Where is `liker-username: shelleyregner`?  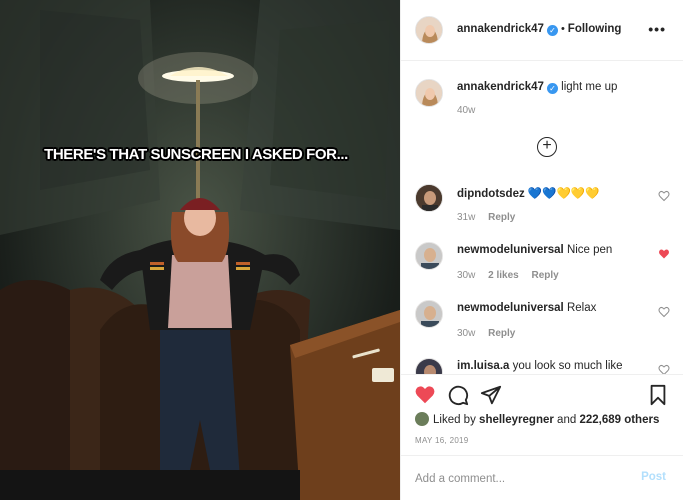
liker-username: shelleyregner is located at coordinates (516, 420).